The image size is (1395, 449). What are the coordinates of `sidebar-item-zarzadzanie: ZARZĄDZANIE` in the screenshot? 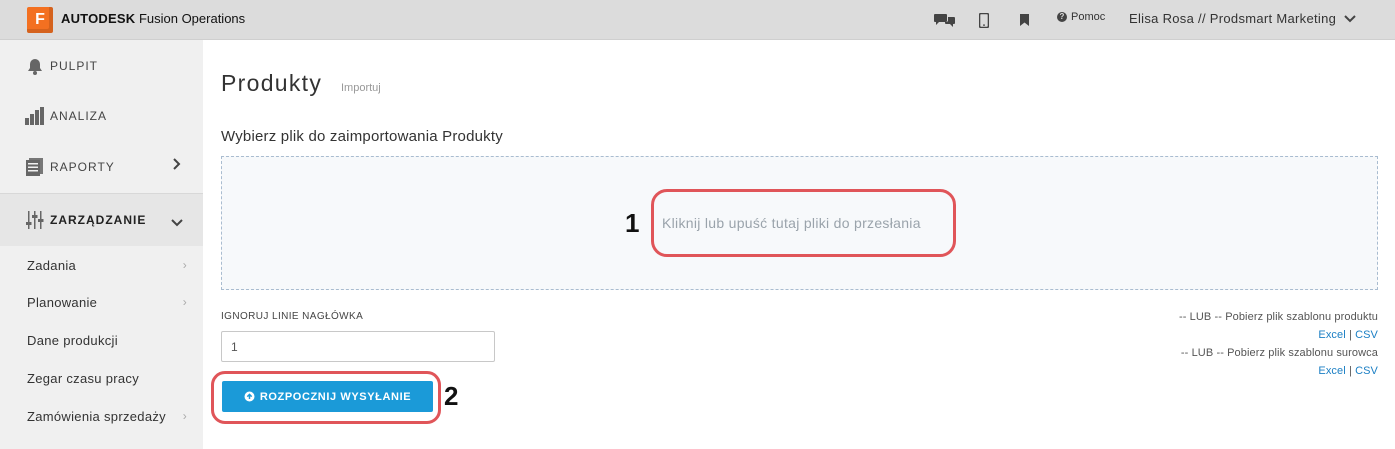 It's located at (101, 220).